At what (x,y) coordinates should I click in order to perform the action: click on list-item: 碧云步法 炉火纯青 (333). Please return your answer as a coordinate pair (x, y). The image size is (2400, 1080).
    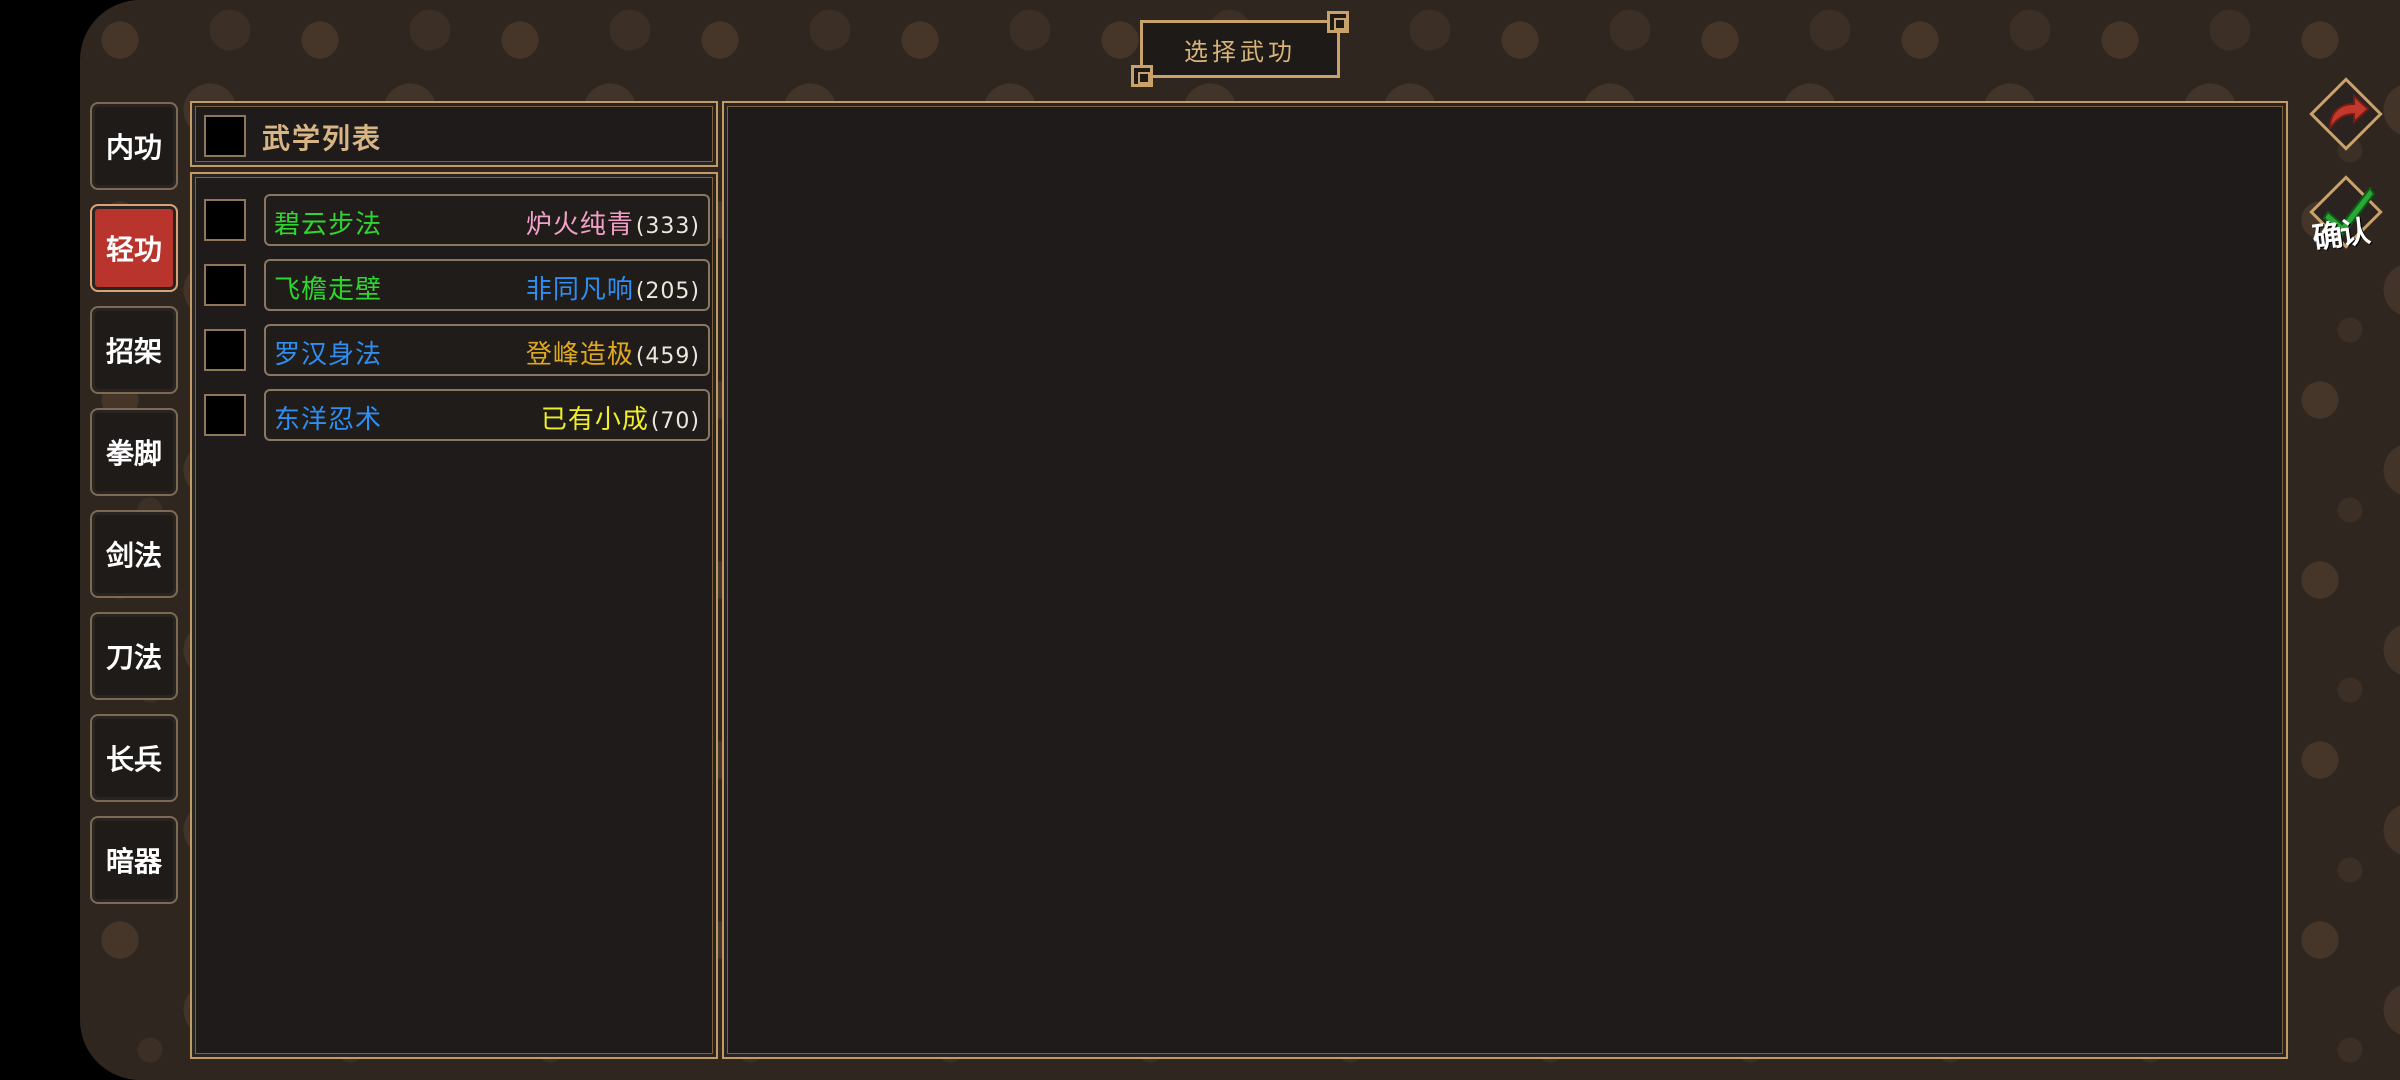
    Looking at the image, I should click on (456, 220).